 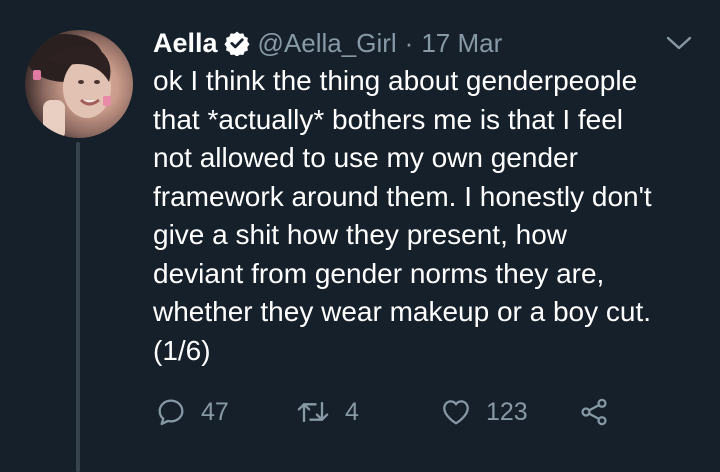 I want to click on tweet-text-line: deviant from gender norms they are,, so click(x=379, y=273).